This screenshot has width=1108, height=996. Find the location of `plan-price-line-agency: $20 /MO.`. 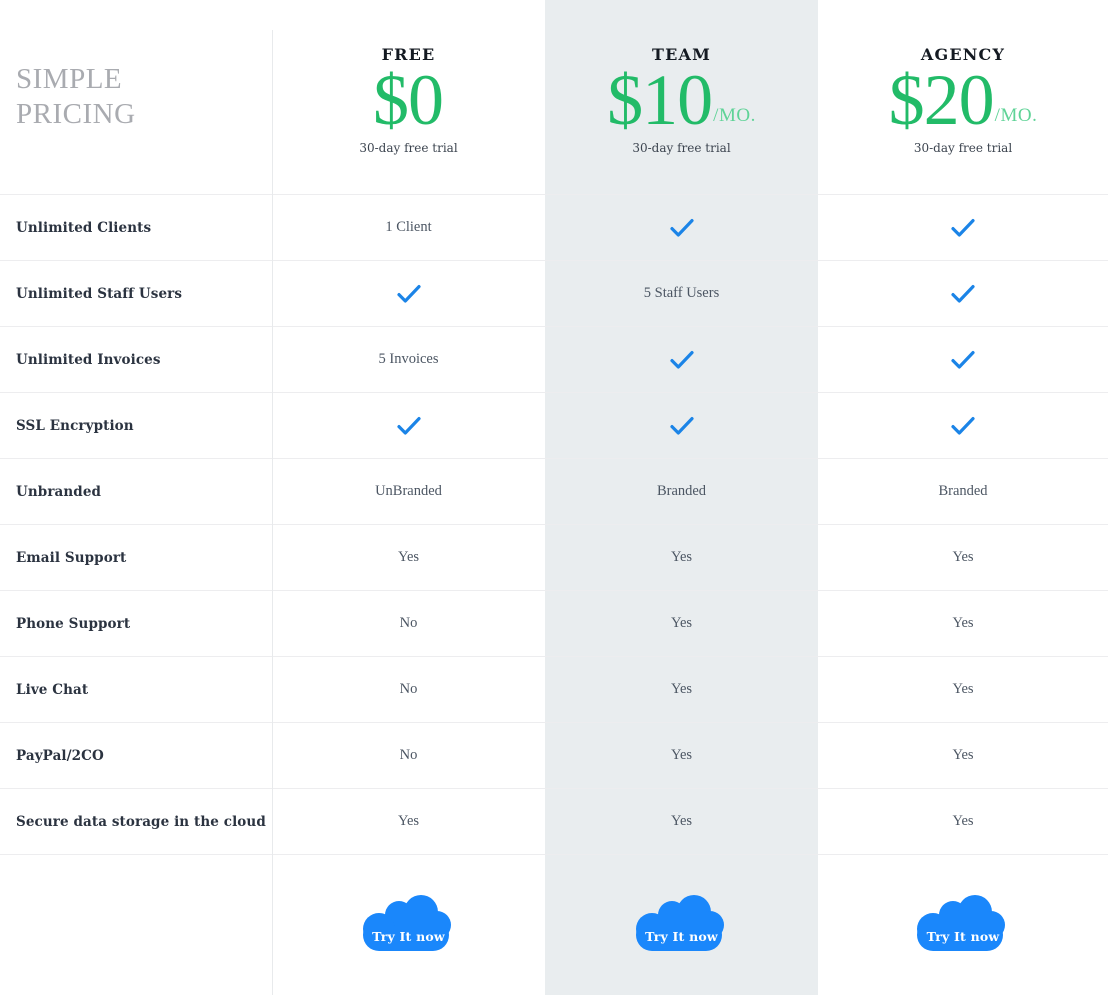

plan-price-line-agency: $20 /MO. is located at coordinates (963, 100).